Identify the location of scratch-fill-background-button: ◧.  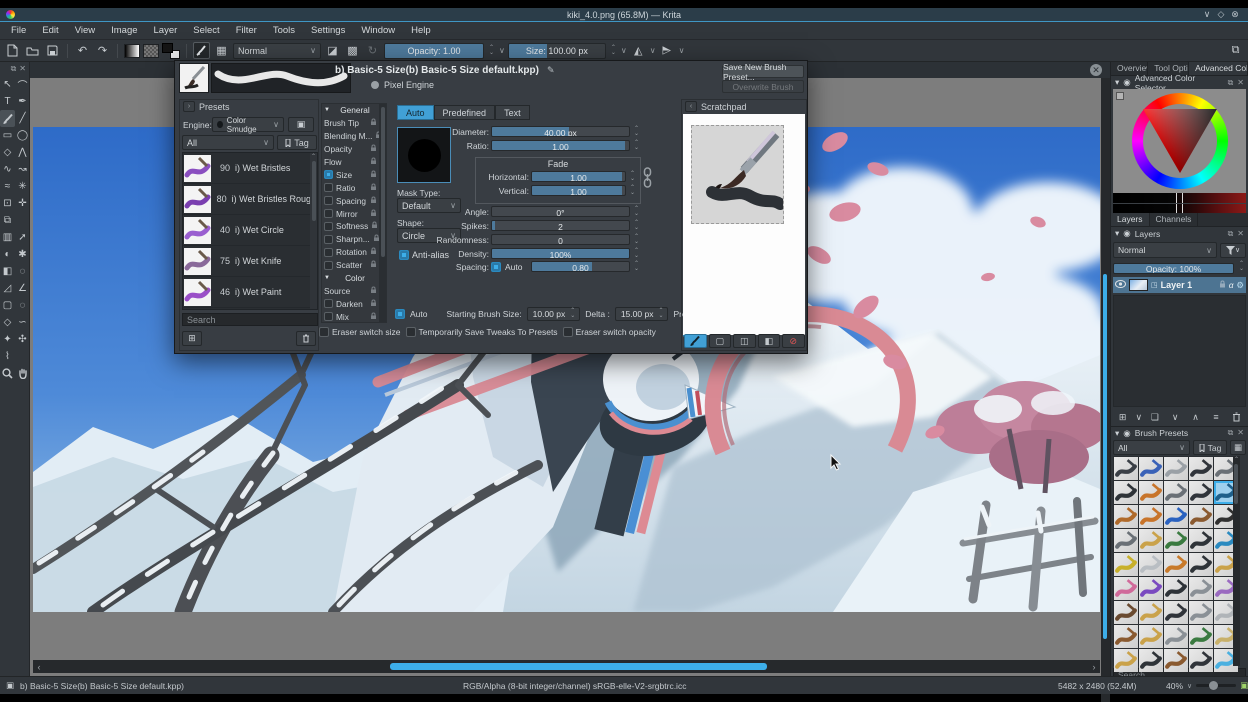
(768, 341).